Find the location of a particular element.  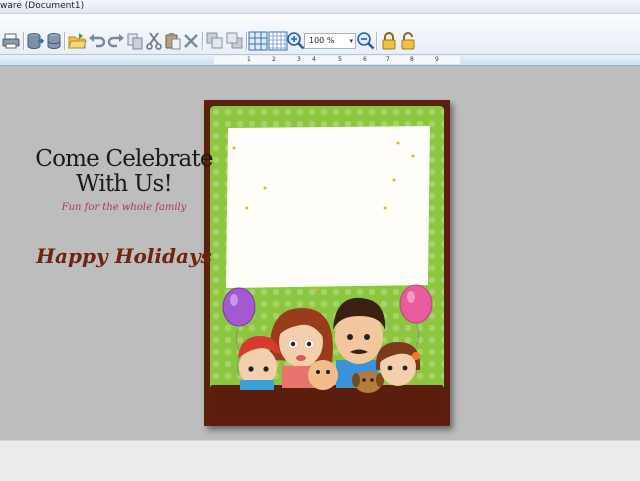

cut-icon is located at coordinates (154, 41).